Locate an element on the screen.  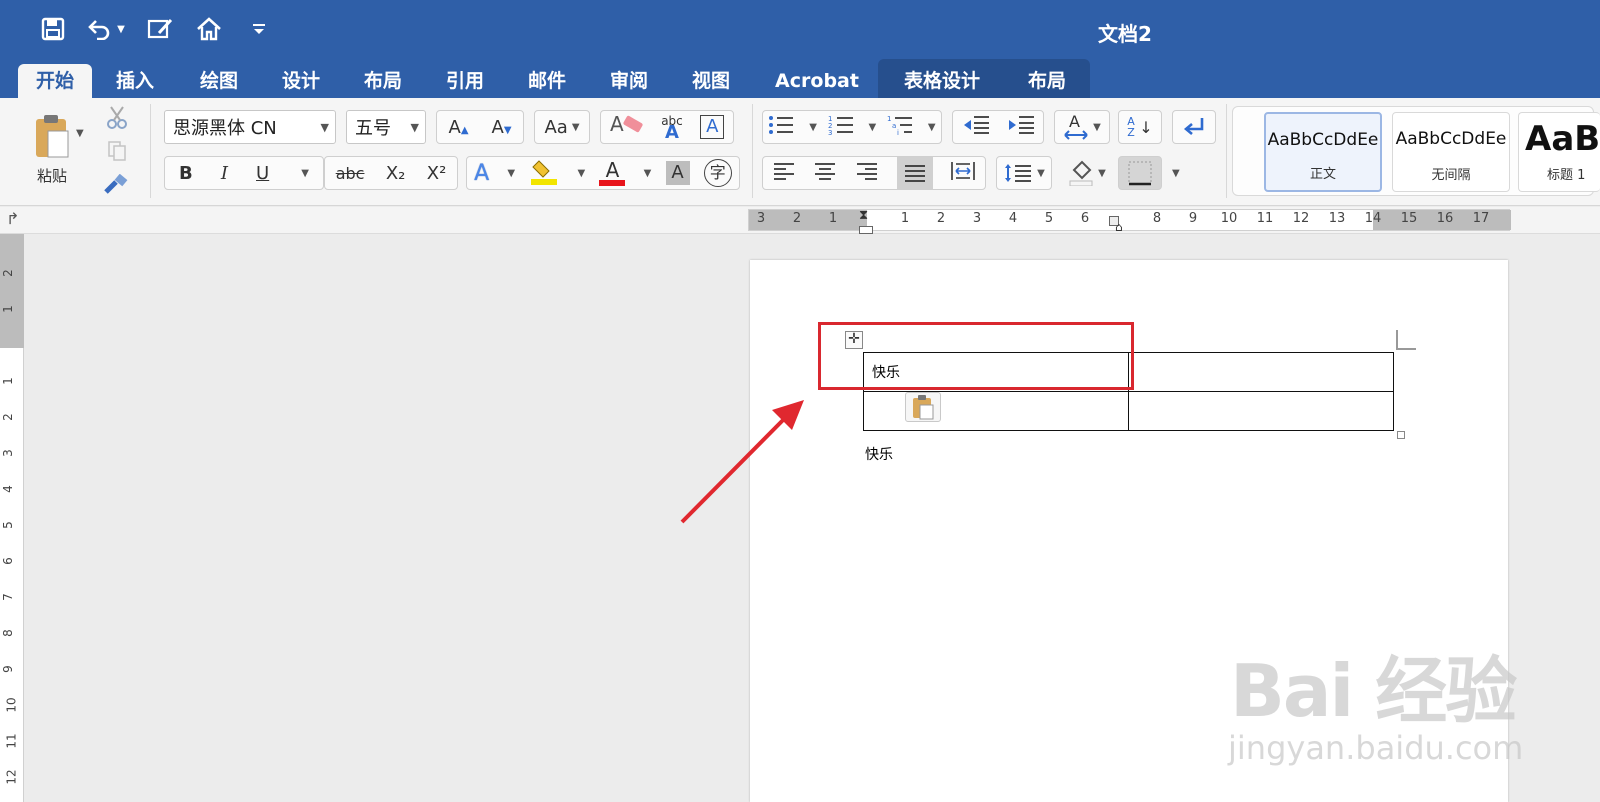
watermark-url: jingyan.baidu.com is located at coordinates (1376, 748).